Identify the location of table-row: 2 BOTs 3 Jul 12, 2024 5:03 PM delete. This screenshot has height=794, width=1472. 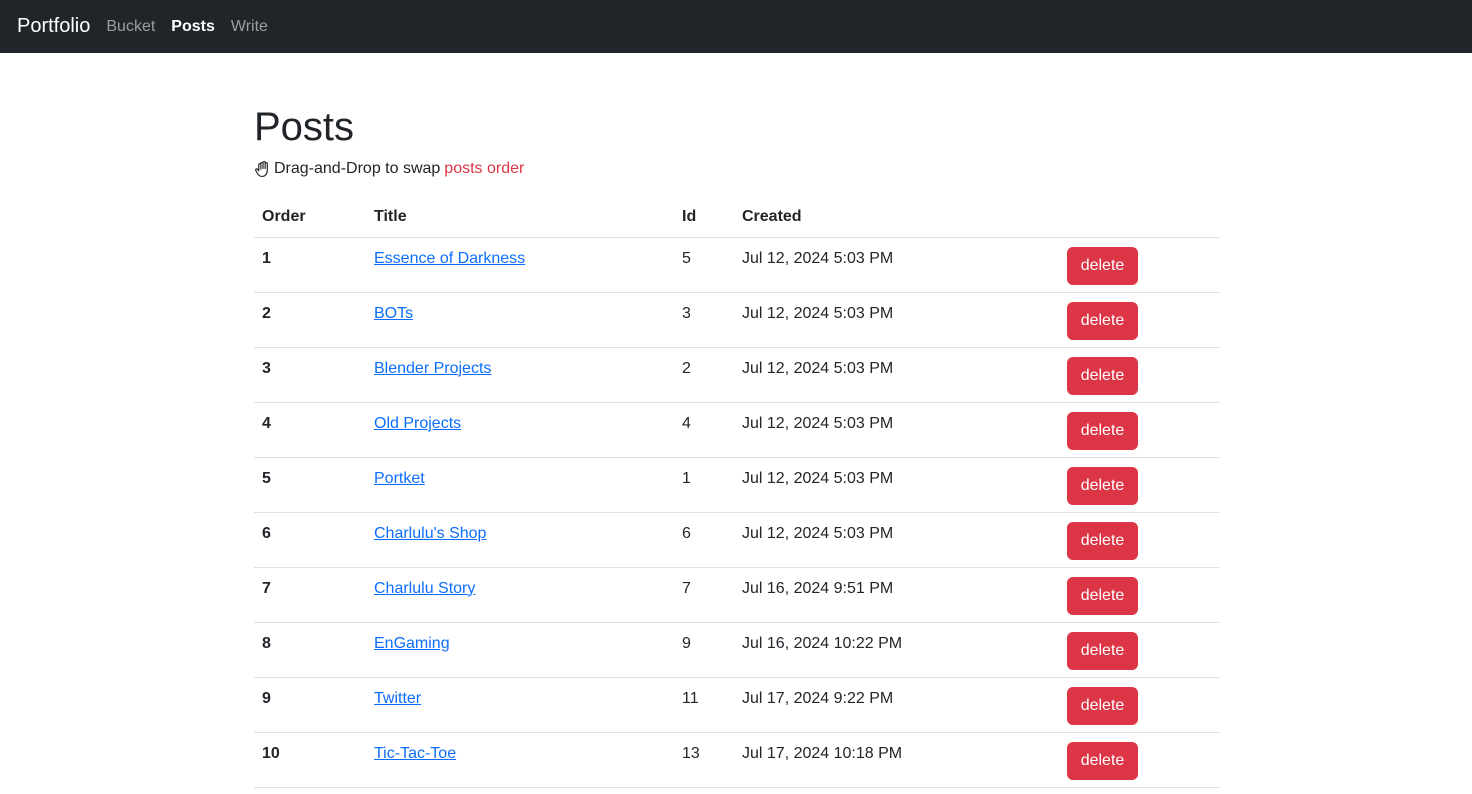
(737, 320).